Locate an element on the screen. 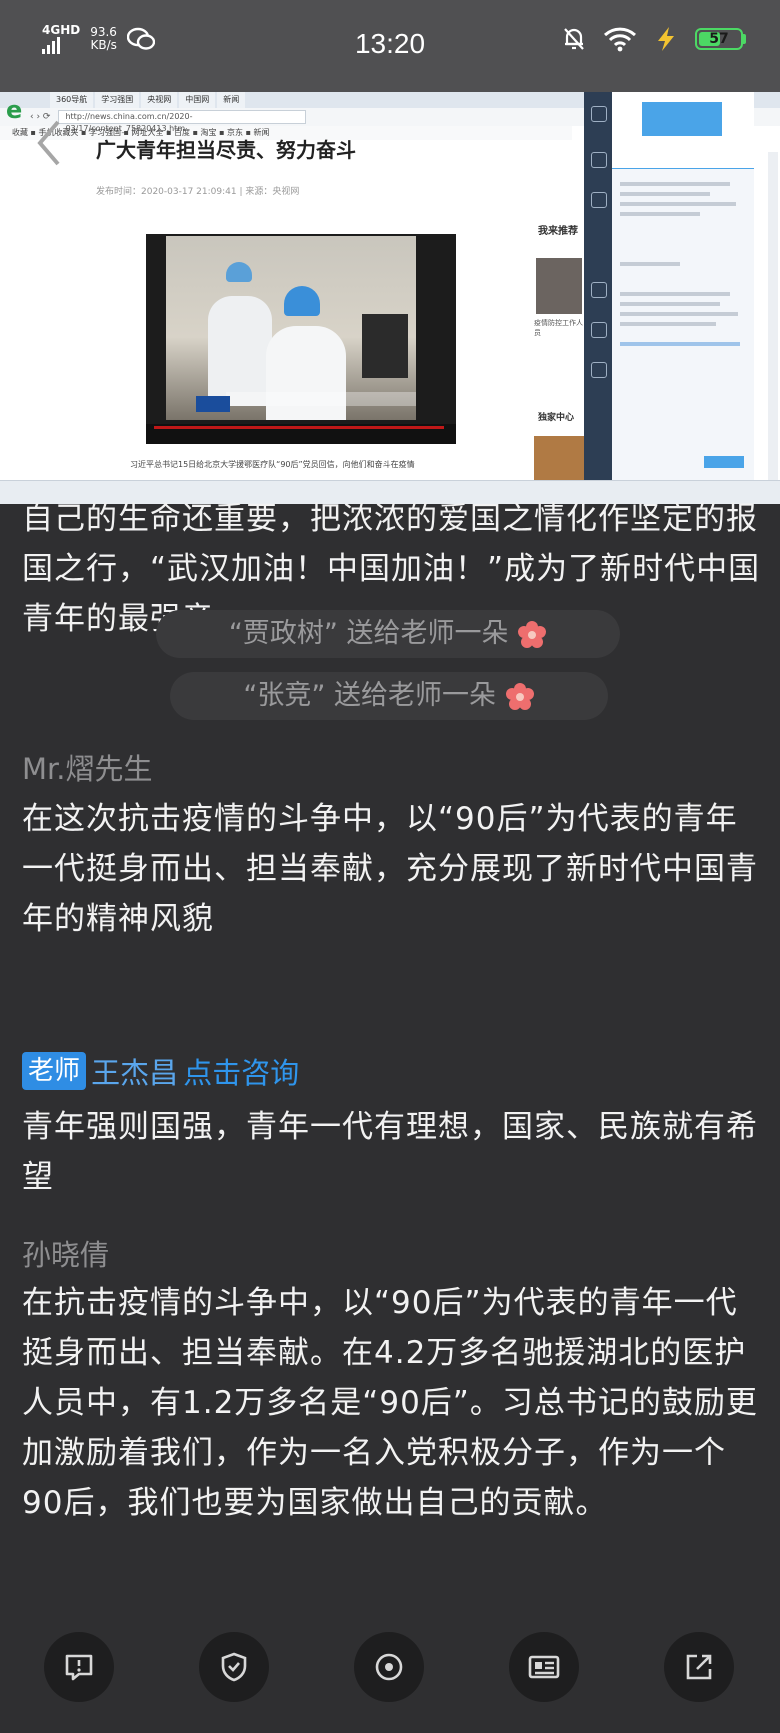  battery-icon: 57 is located at coordinates (719, 39).